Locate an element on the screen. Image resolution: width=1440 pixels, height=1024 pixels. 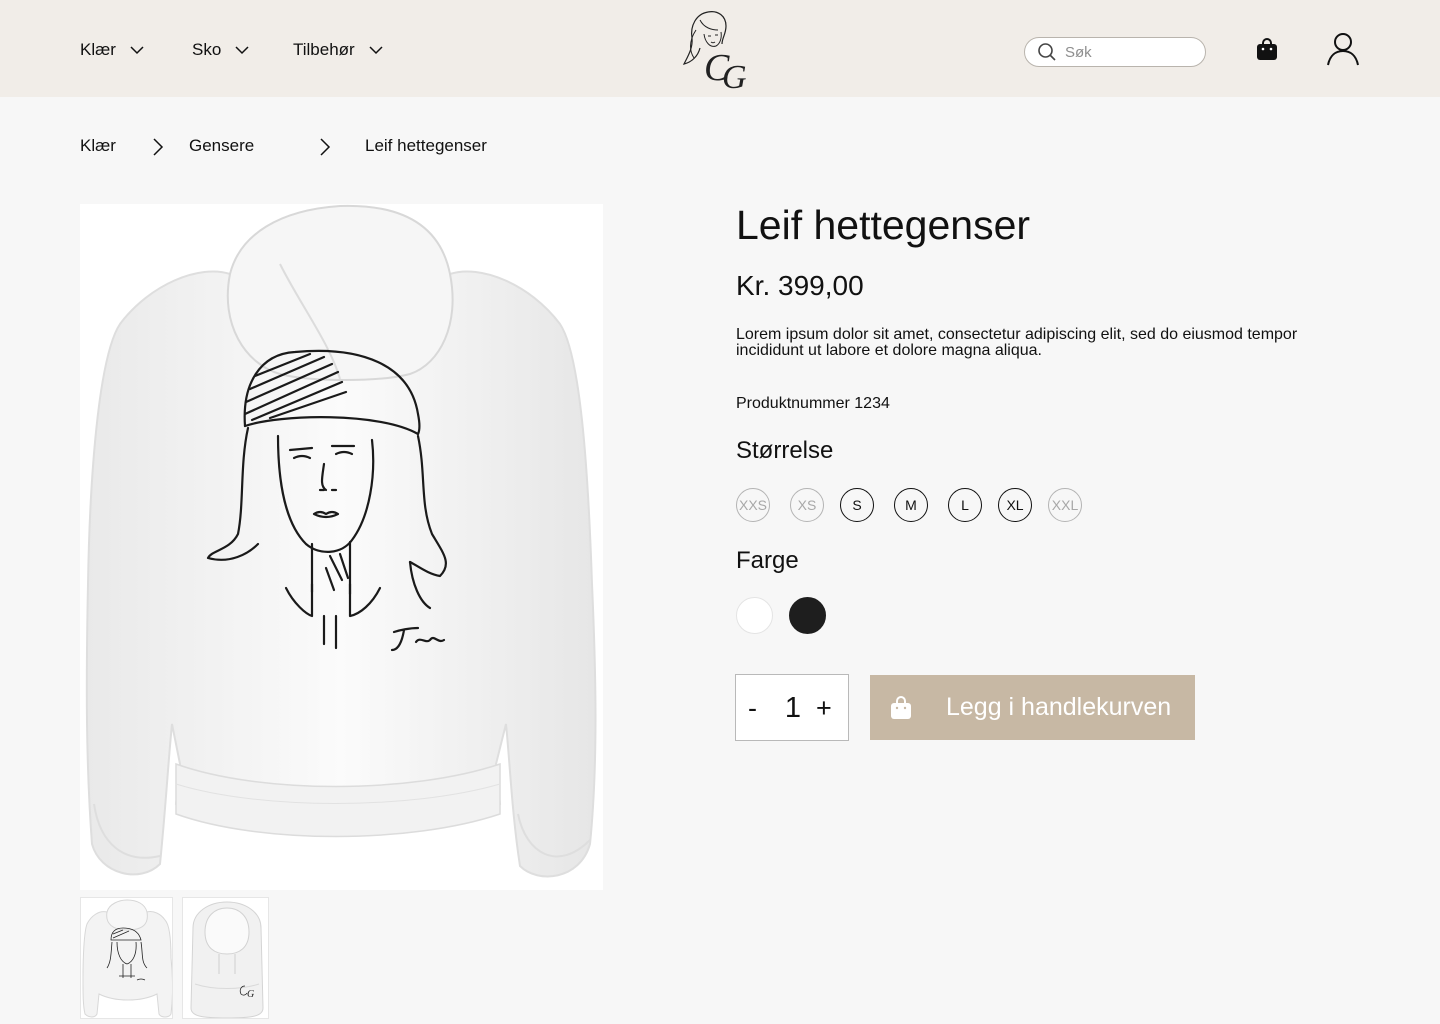
search-box is located at coordinates (1115, 52).